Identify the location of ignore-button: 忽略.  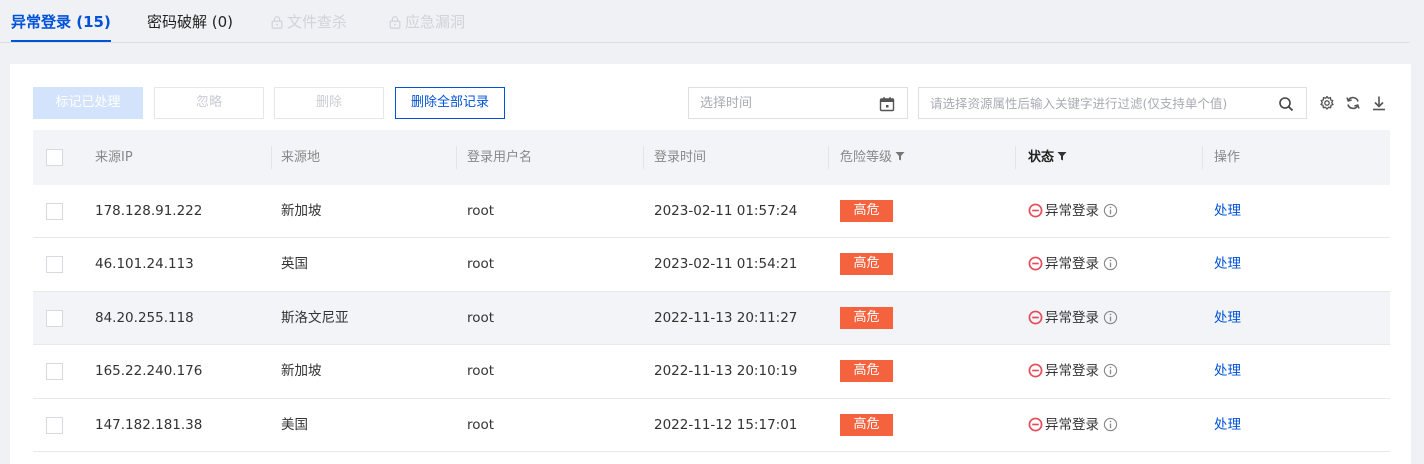
(209, 103).